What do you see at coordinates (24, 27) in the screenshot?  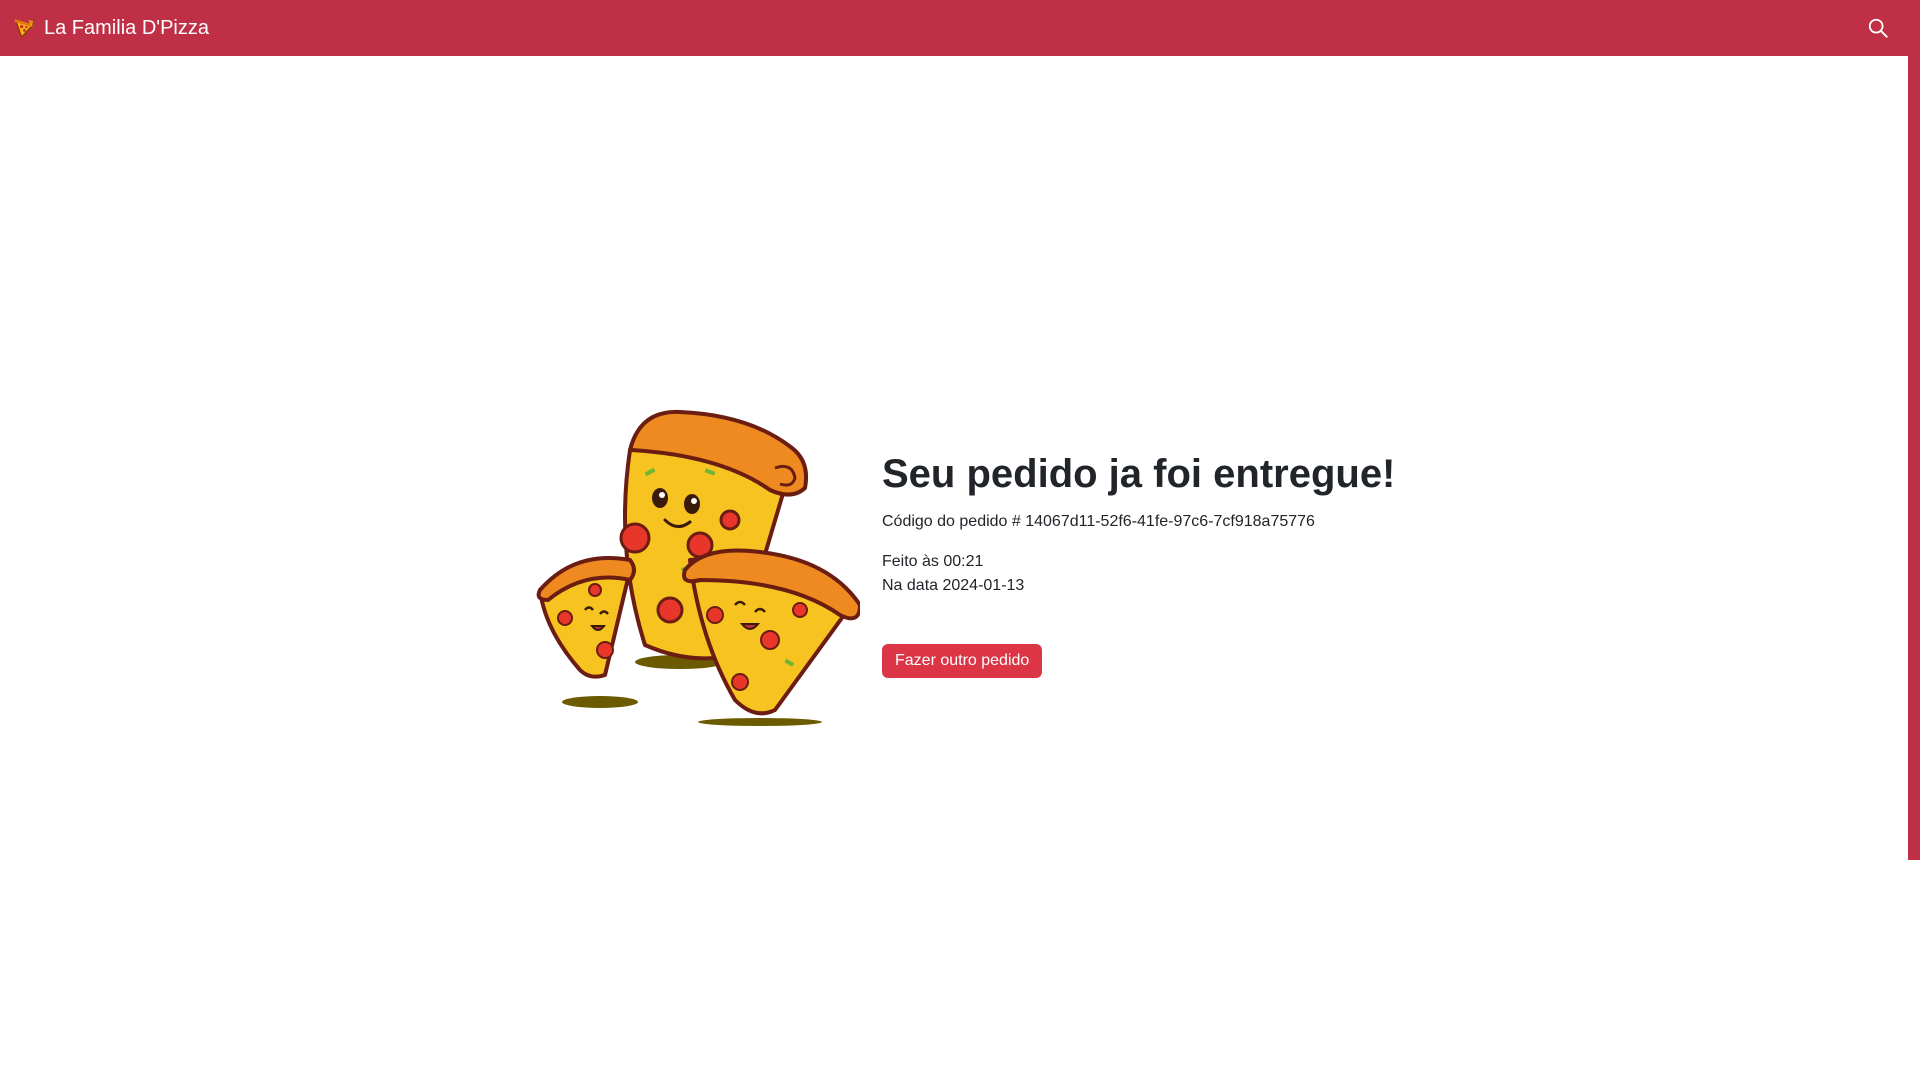 I see `pizza-slice-icon` at bounding box center [24, 27].